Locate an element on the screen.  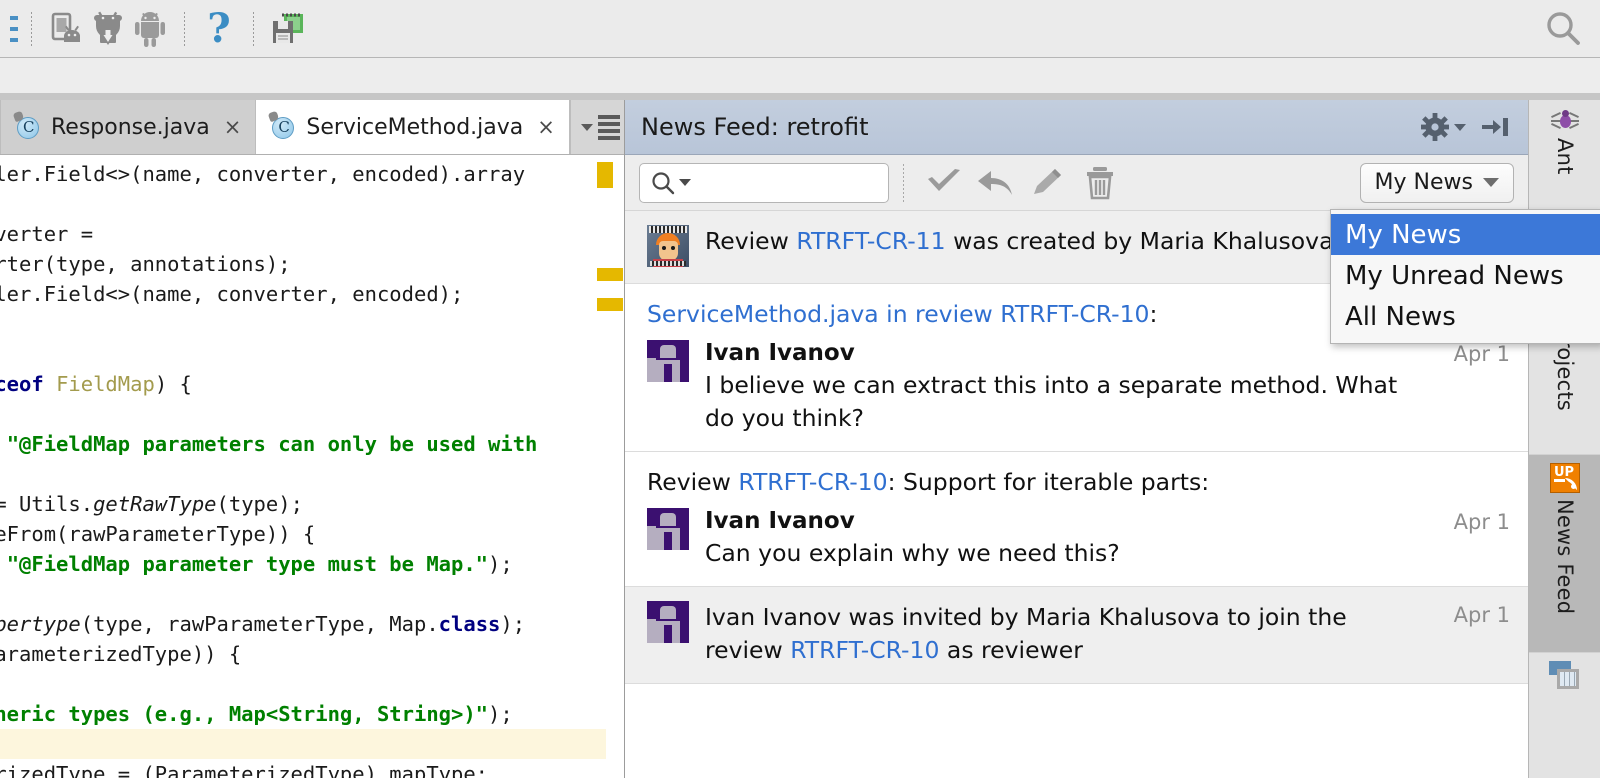
sdk-manager-icon is located at coordinates (108, 29).